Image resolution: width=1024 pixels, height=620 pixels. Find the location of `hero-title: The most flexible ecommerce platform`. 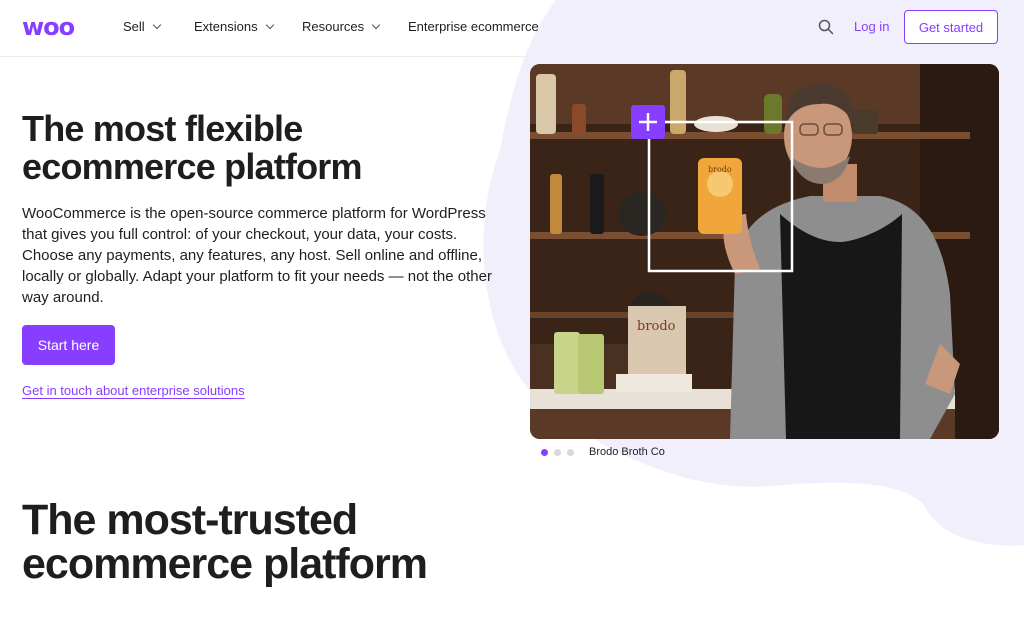

hero-title: The most flexible ecommerce platform is located at coordinates (257, 148).